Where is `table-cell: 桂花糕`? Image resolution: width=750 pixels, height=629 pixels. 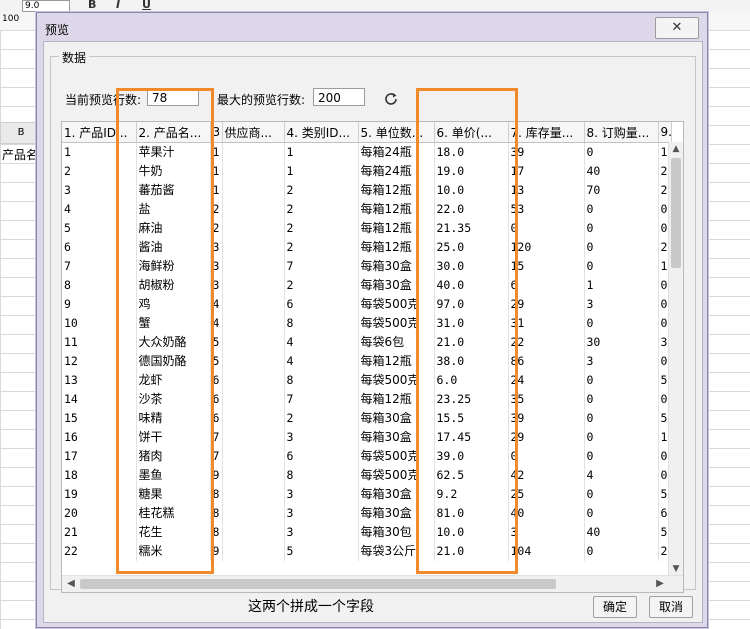 table-cell: 桂花糕 is located at coordinates (173, 513).